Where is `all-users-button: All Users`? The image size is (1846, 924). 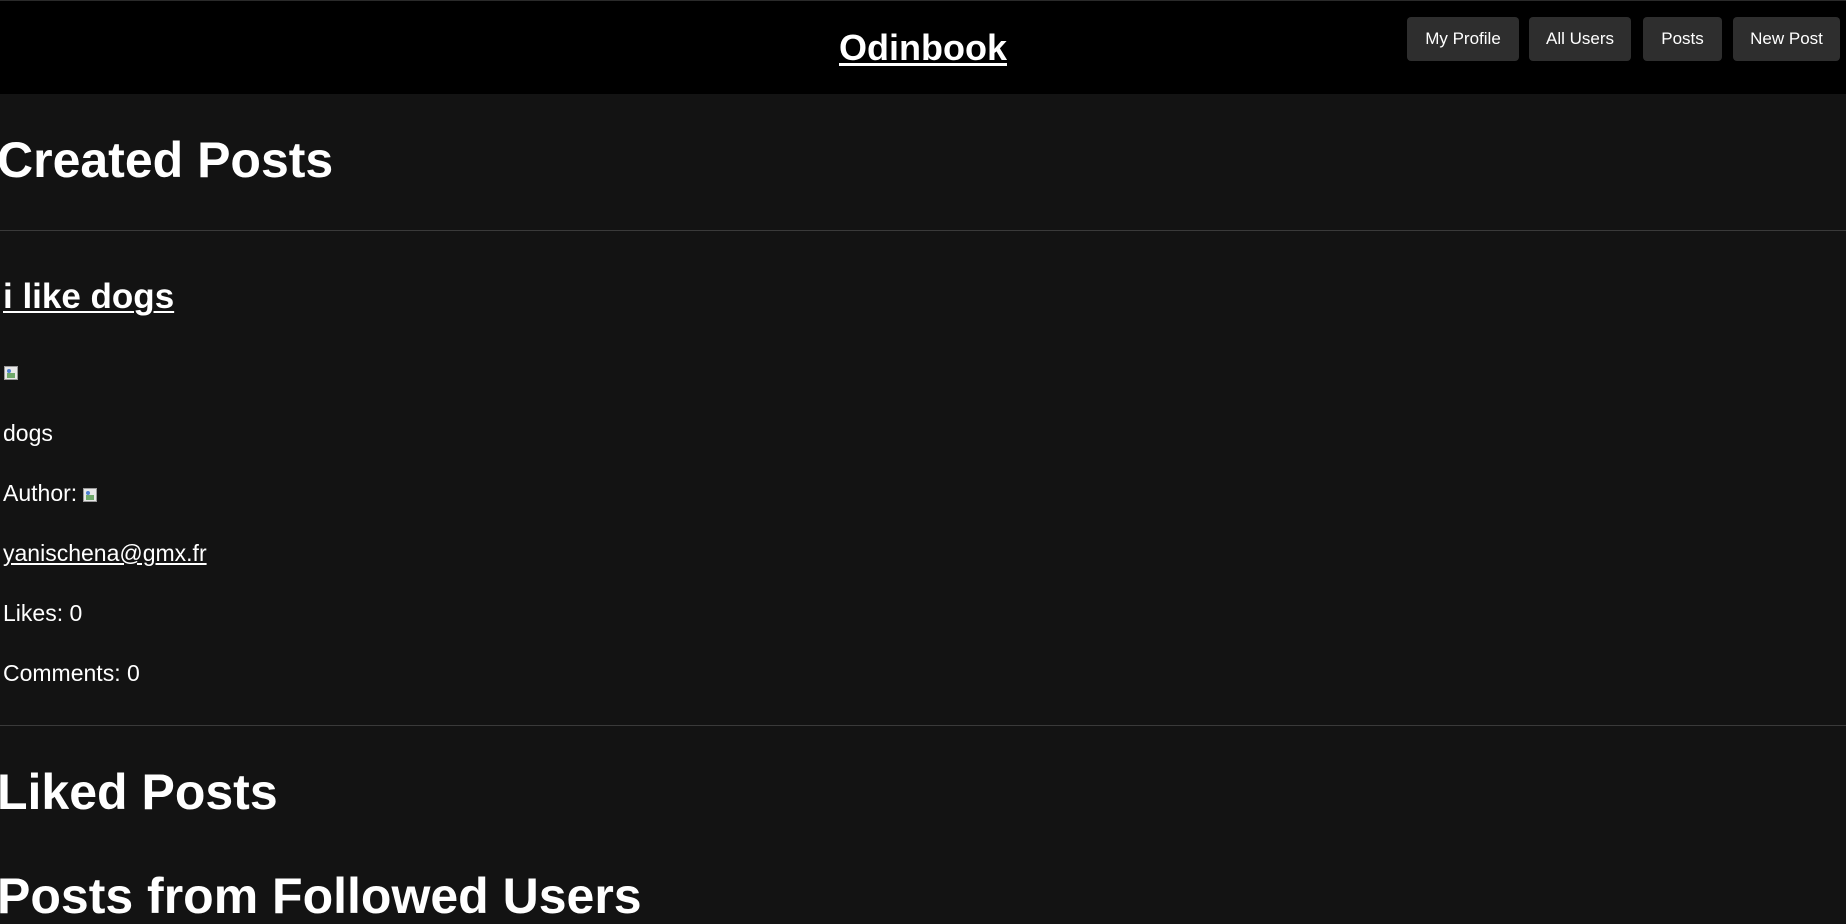 all-users-button: All Users is located at coordinates (1580, 39).